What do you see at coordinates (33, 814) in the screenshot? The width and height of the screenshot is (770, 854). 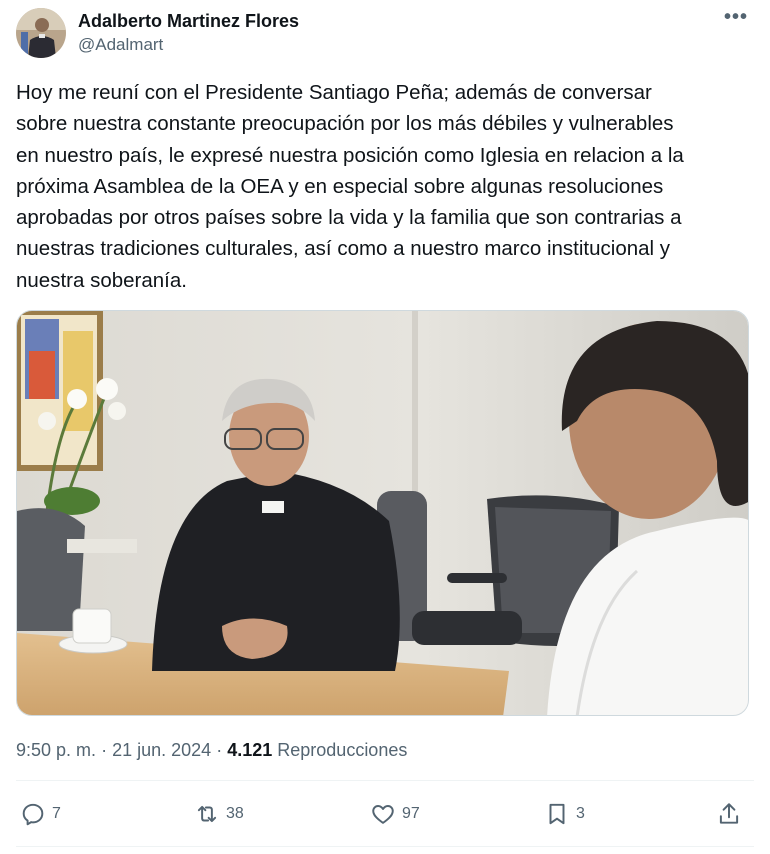 I see `reply-icon` at bounding box center [33, 814].